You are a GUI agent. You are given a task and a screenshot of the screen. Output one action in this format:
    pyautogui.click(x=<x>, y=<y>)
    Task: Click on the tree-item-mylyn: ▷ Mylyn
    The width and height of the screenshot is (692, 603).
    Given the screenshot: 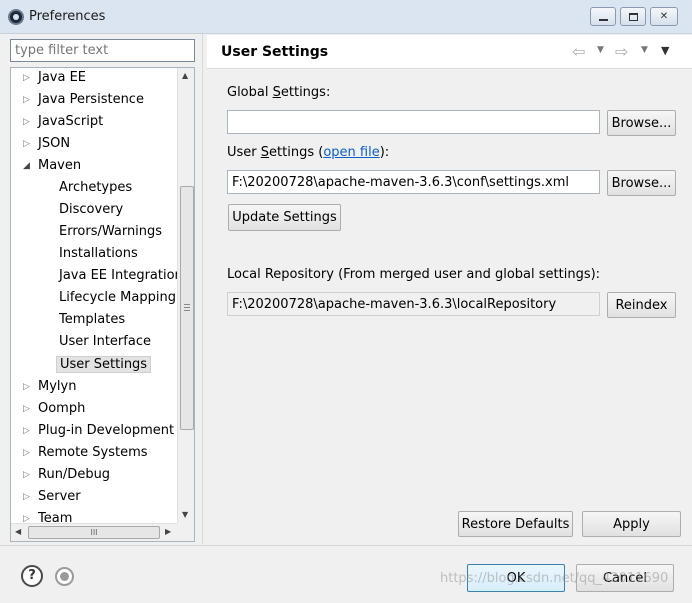 What is the action you would take?
    pyautogui.click(x=49, y=387)
    